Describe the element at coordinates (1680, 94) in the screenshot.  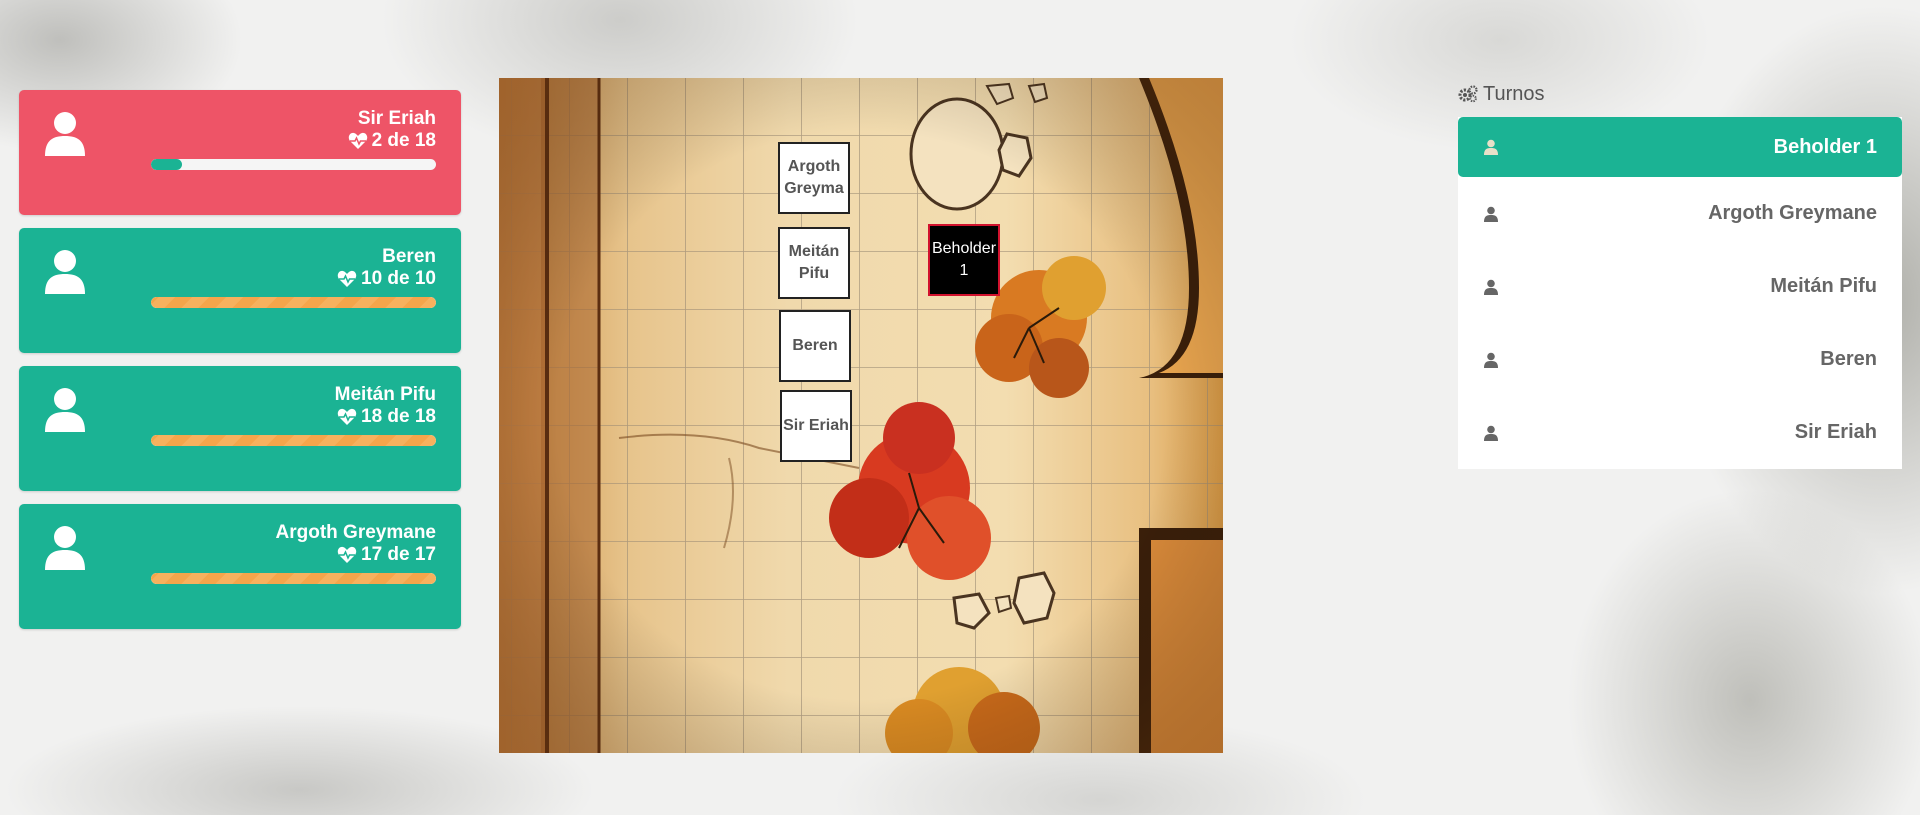
I see `turns-header: Turnos` at that location.